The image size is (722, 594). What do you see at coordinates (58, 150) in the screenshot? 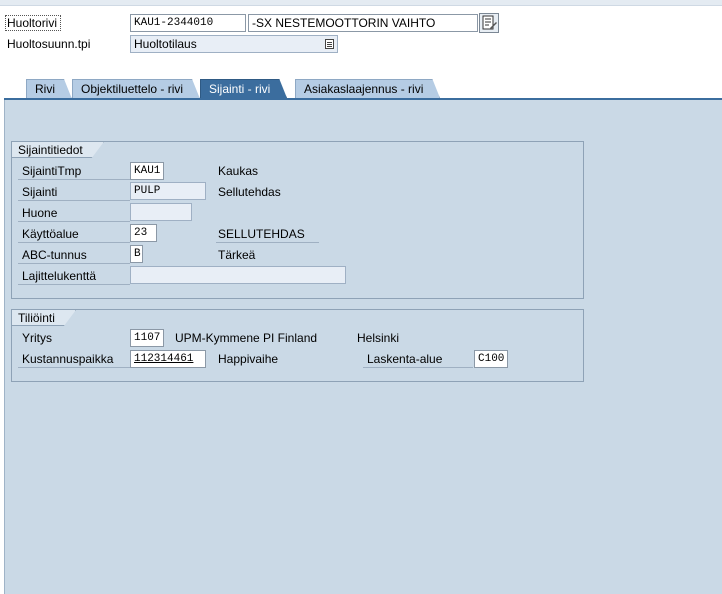
I see `location-group-title: Sijaintitiedot` at bounding box center [58, 150].